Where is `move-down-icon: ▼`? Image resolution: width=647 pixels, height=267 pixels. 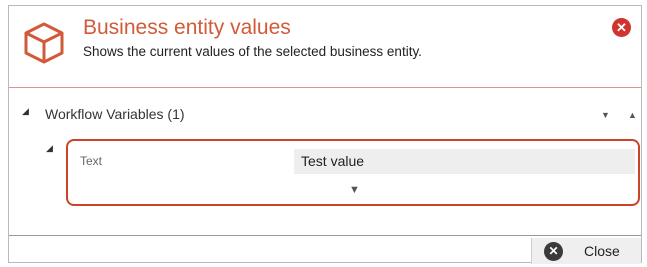
move-down-icon: ▼ is located at coordinates (605, 115).